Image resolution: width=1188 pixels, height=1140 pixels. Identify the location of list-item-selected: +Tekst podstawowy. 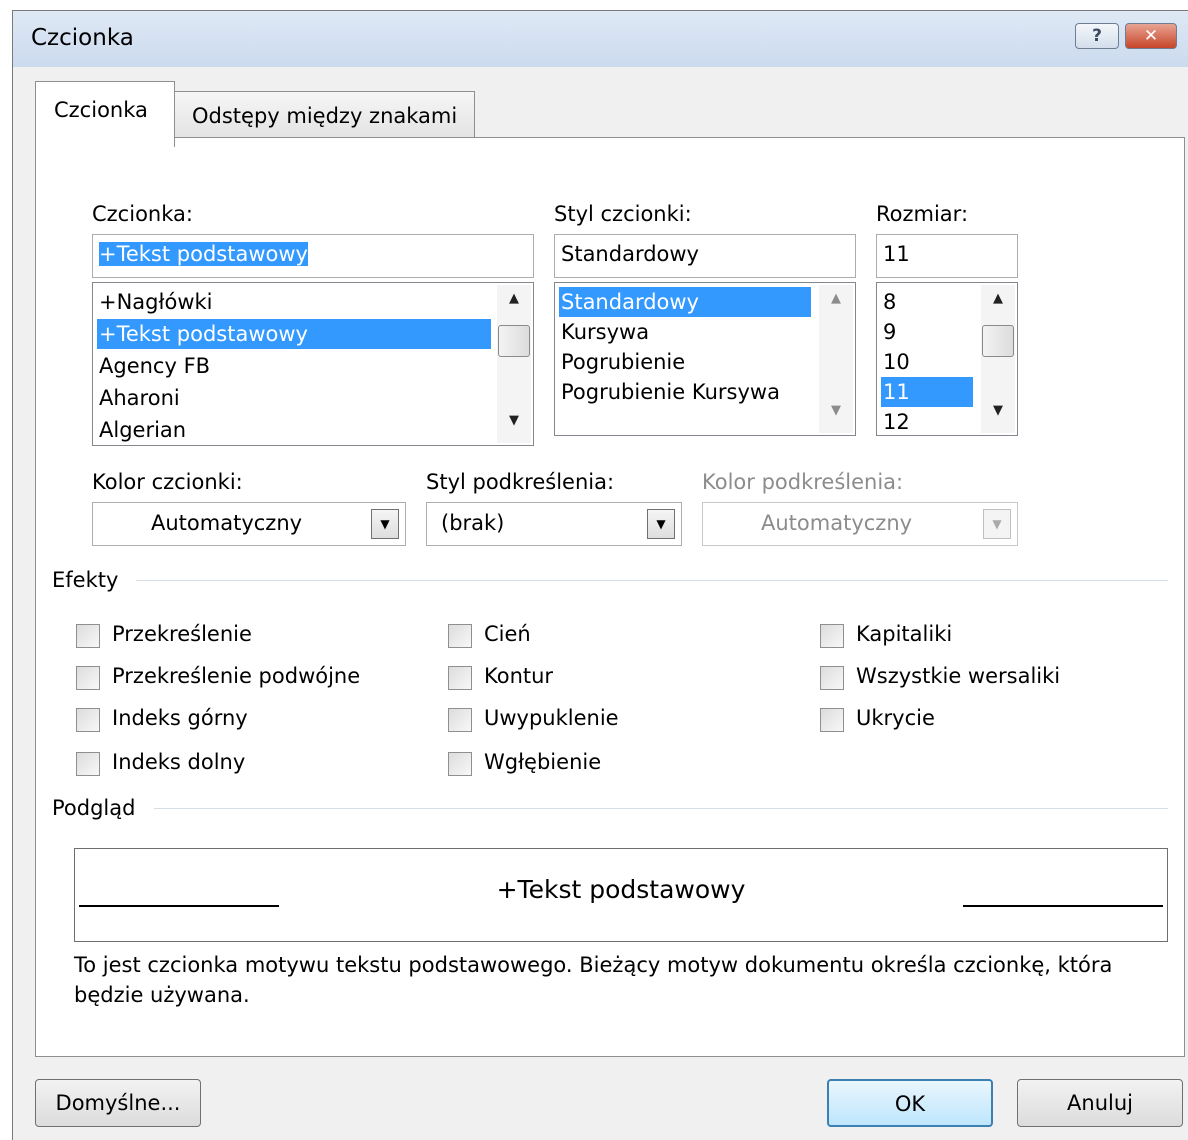
(294, 334).